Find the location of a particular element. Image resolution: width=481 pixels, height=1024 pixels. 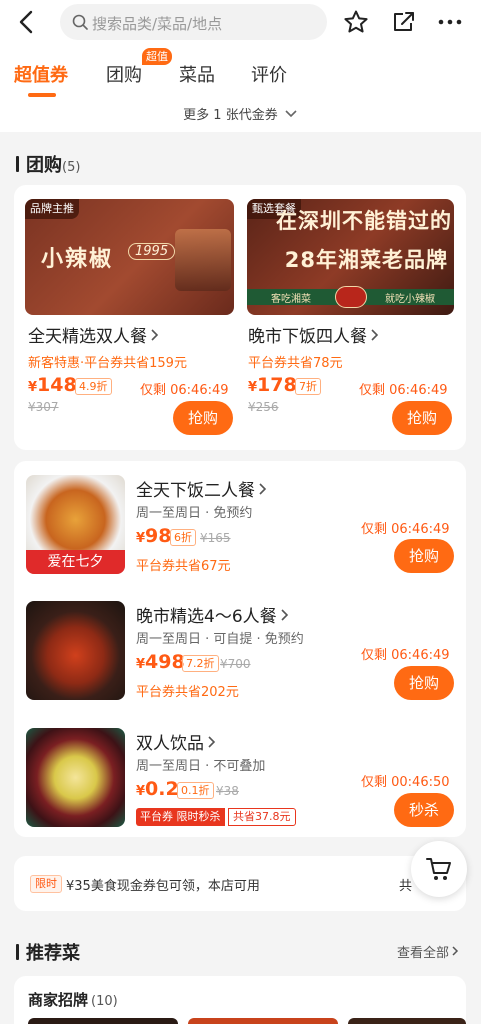

item-name: 双人饮品 is located at coordinates (176, 741).